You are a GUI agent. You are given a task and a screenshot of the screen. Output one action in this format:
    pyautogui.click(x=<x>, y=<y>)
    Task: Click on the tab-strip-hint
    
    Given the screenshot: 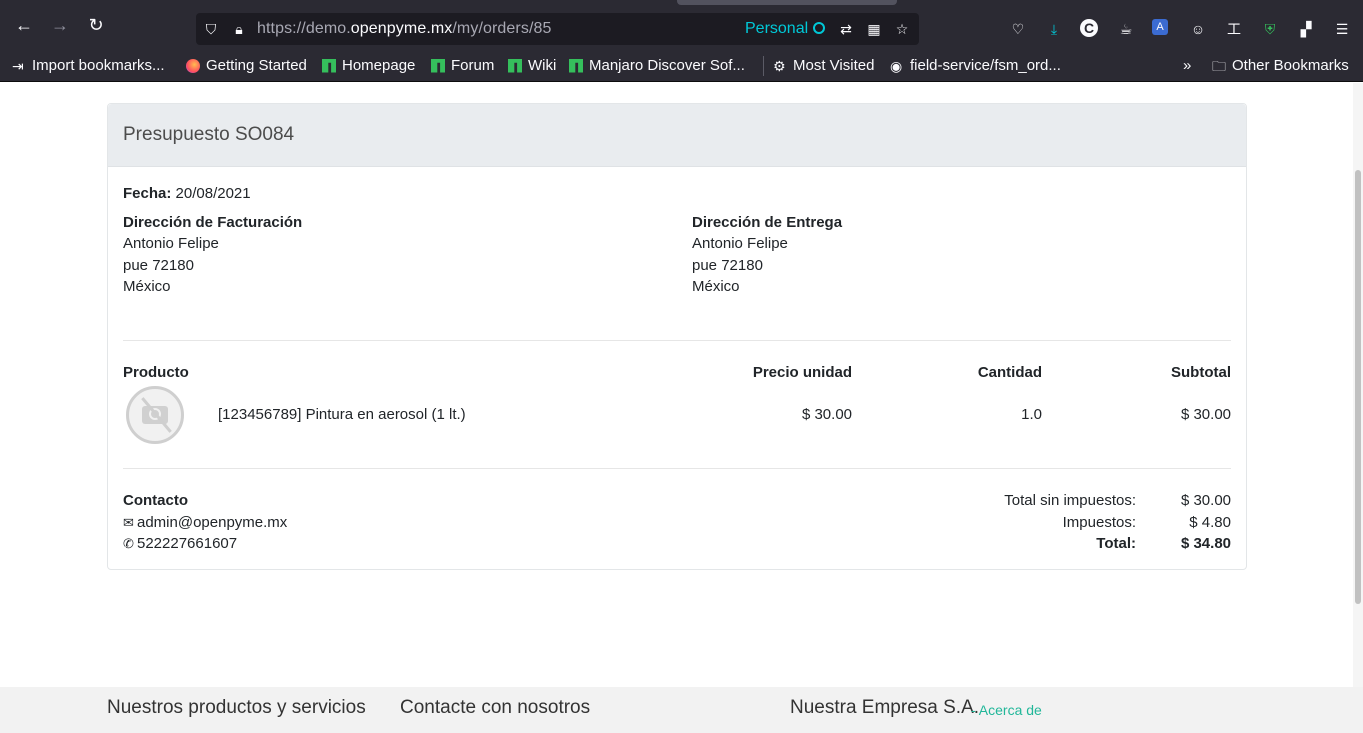 What is the action you would take?
    pyautogui.click(x=787, y=2)
    